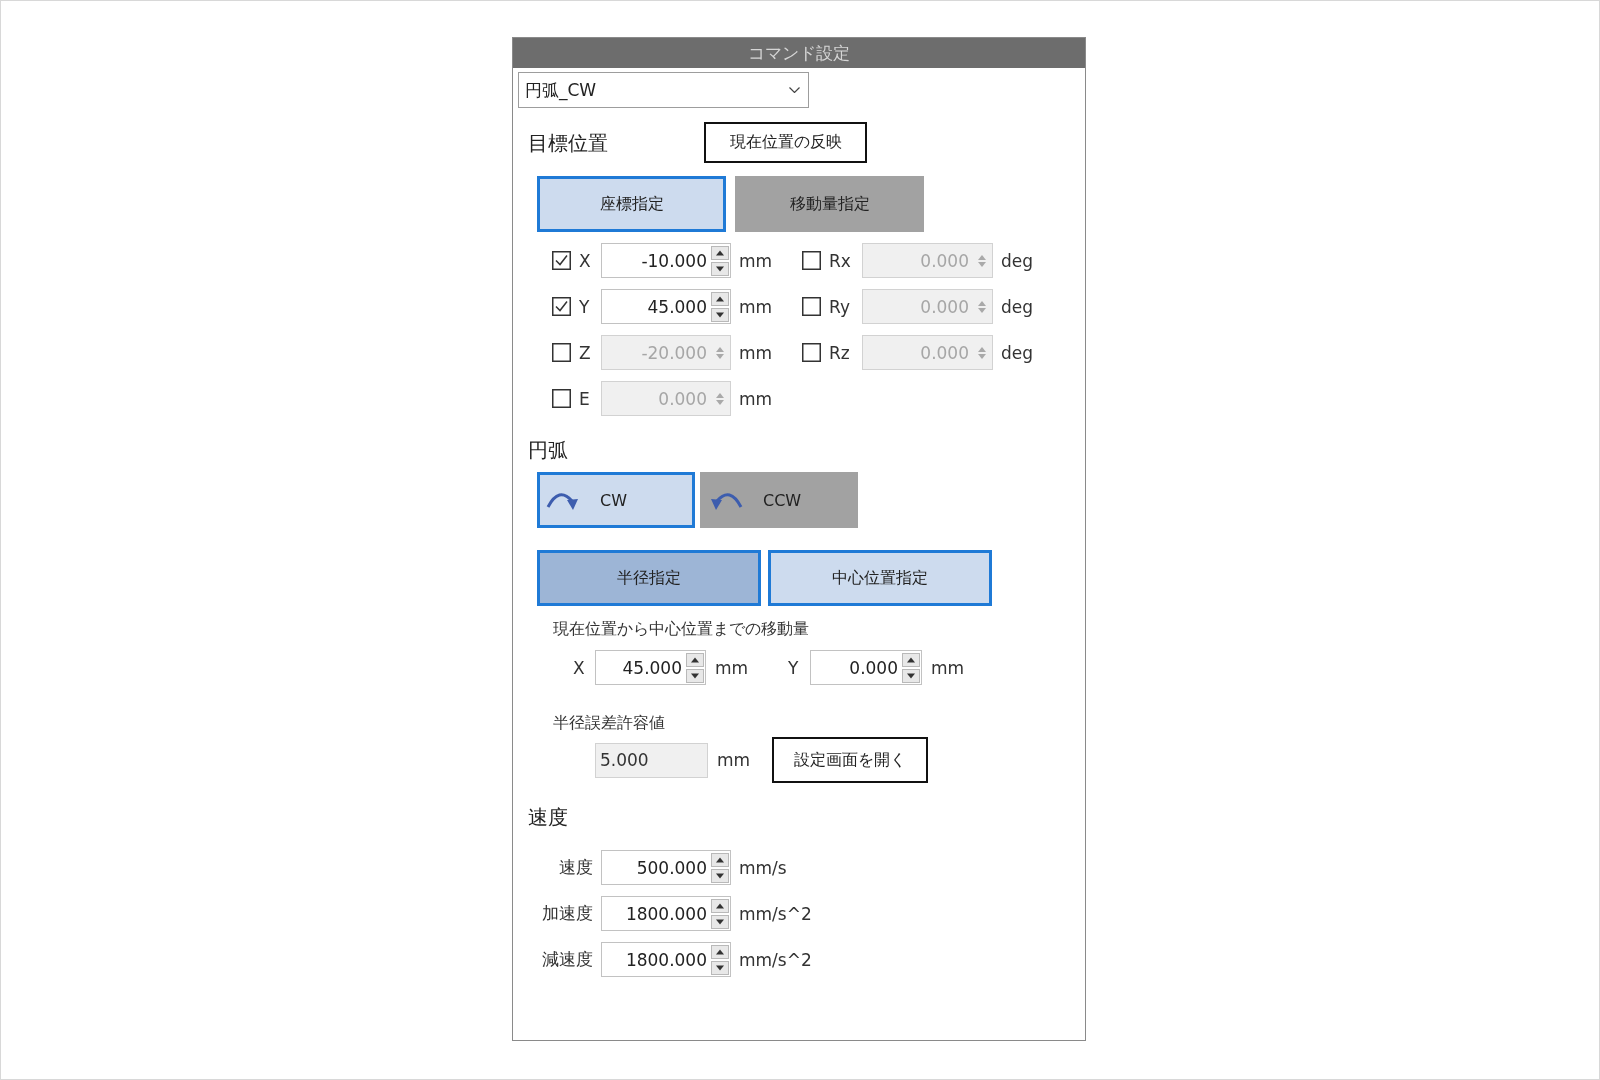 Image resolution: width=1600 pixels, height=1080 pixels. I want to click on speed-label: 速度, so click(576, 867).